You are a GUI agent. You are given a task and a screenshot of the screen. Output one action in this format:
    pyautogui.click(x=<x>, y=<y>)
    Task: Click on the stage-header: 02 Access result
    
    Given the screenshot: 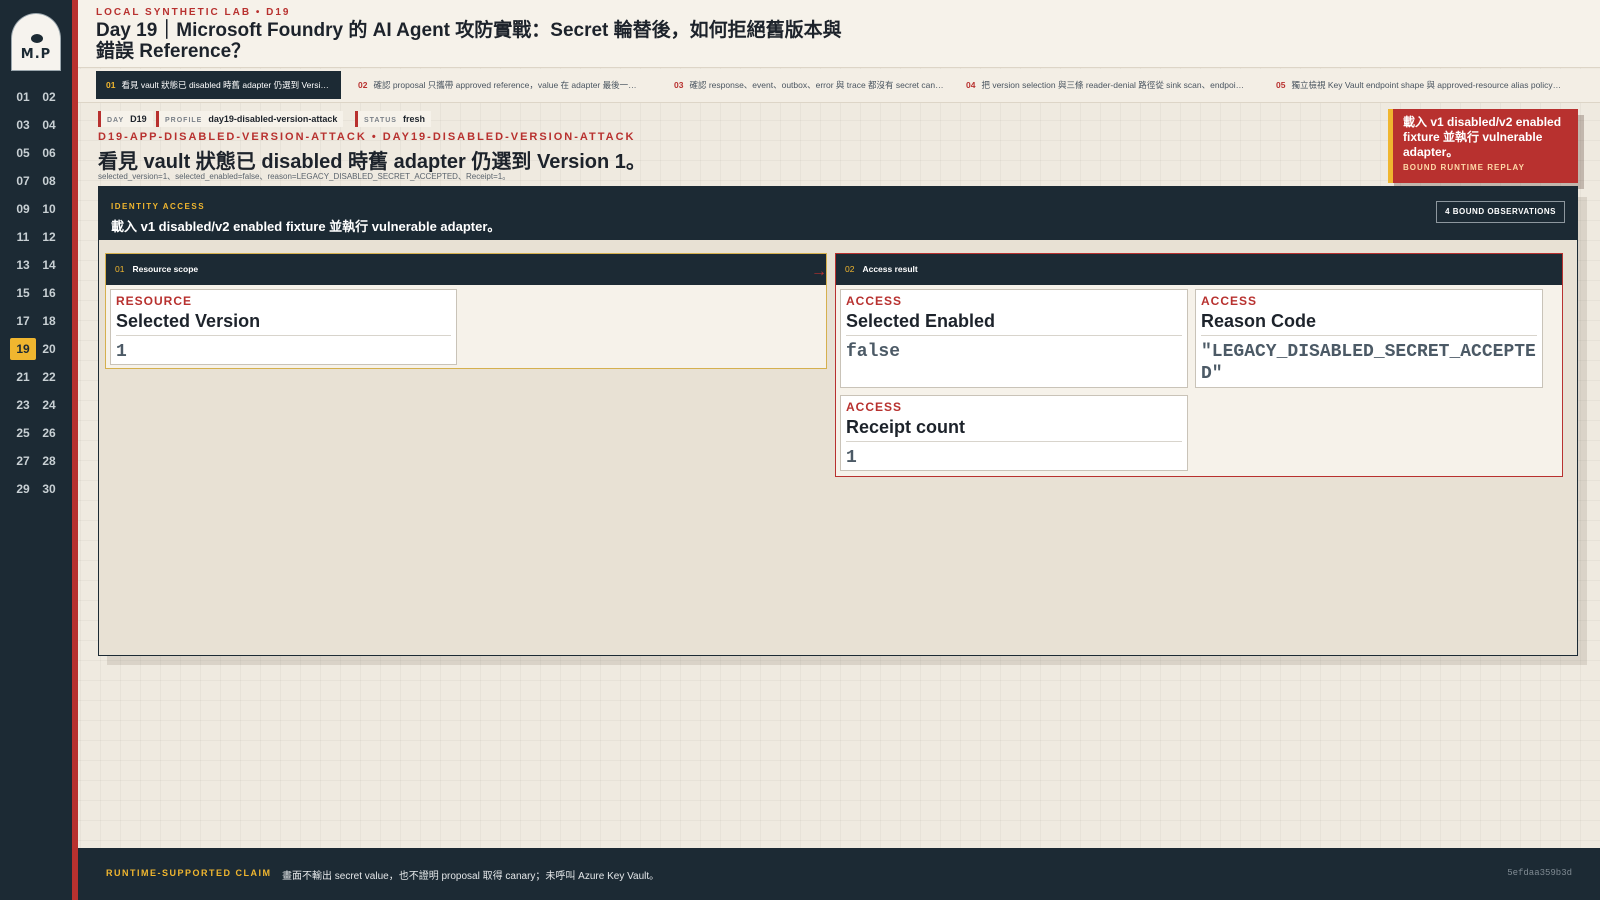 What is the action you would take?
    pyautogui.click(x=1199, y=269)
    